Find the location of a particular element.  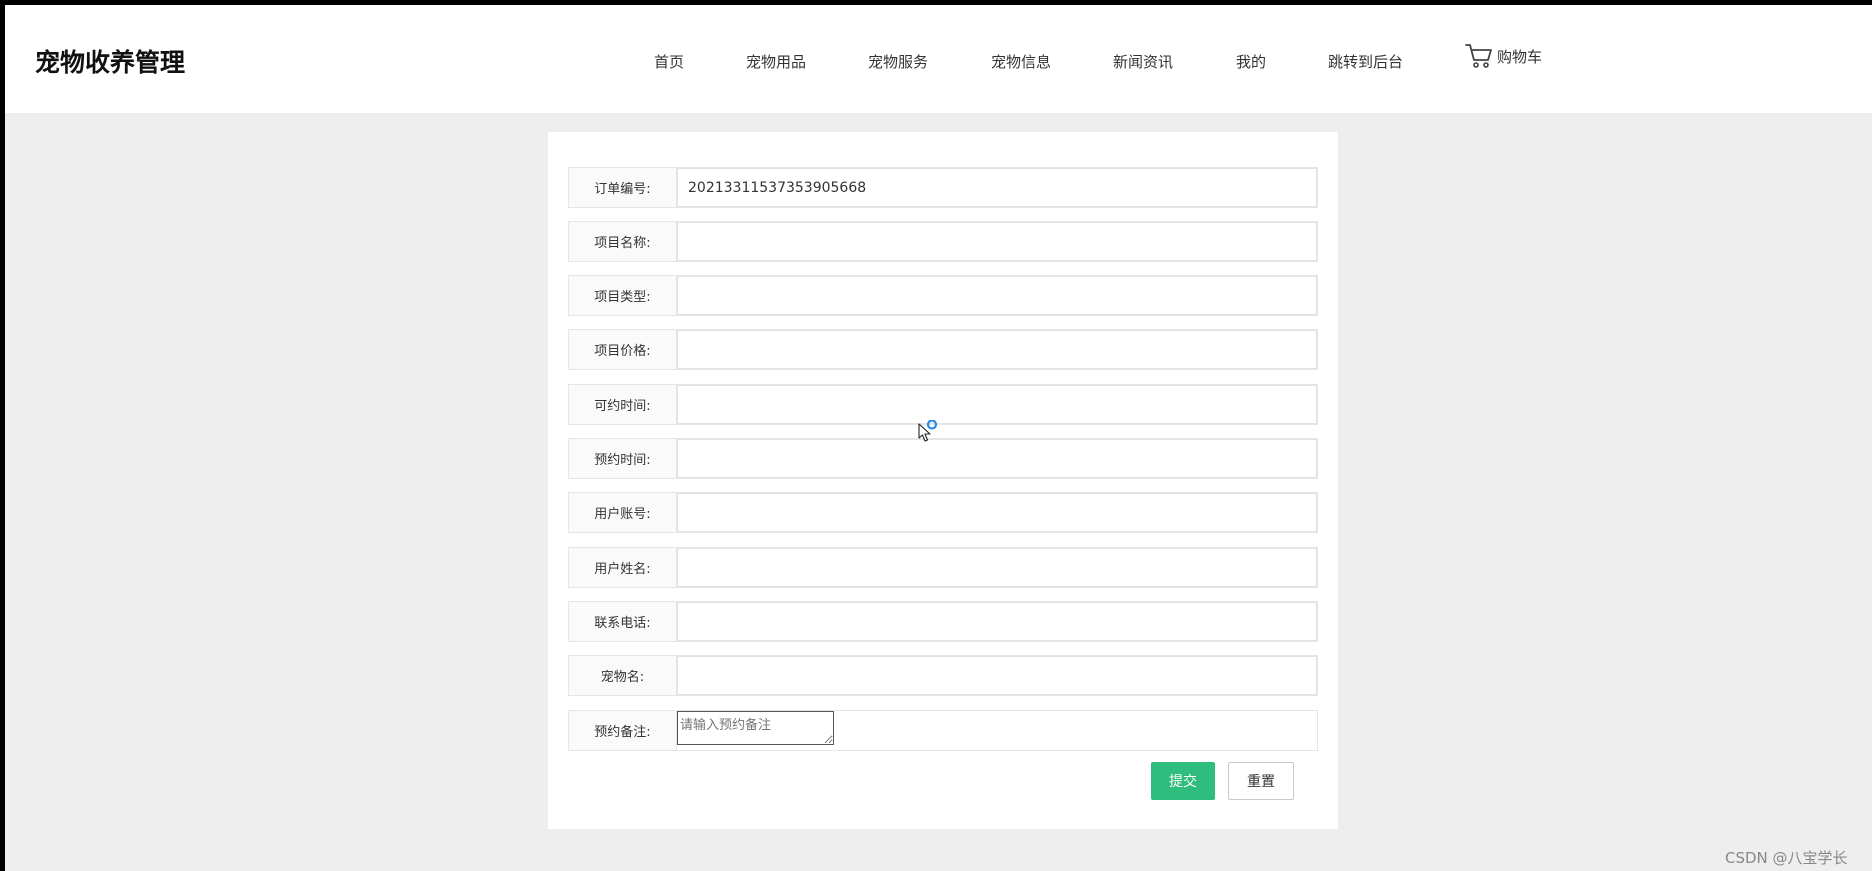

form-row-user-account: 用户账号: is located at coordinates (943, 512).